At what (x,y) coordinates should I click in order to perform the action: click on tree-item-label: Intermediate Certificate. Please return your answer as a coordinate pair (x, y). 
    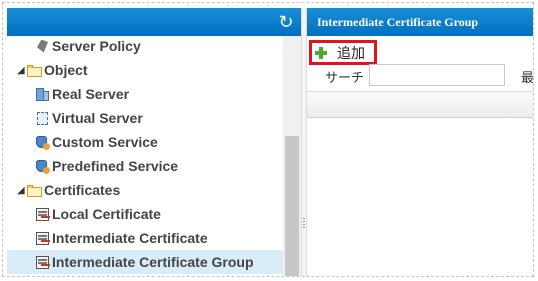
    Looking at the image, I should click on (130, 238).